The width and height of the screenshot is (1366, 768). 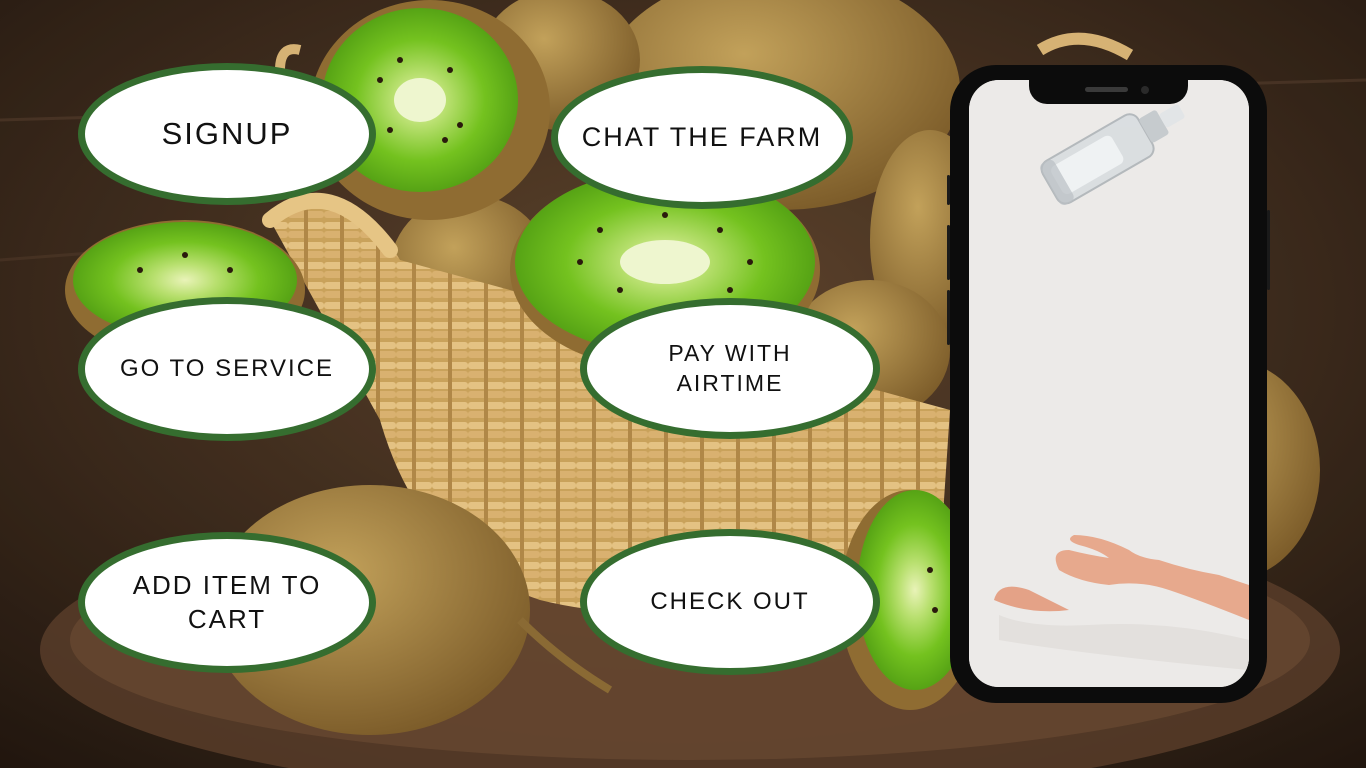 I want to click on go-to-service-button: GO TO SERVICE, so click(x=227, y=369).